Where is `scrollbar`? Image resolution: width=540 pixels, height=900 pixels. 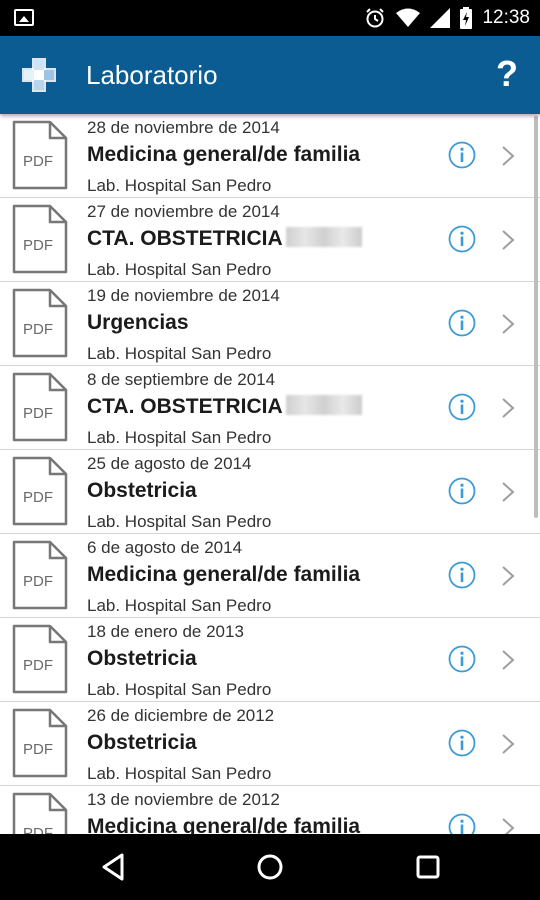 scrollbar is located at coordinates (536, 317).